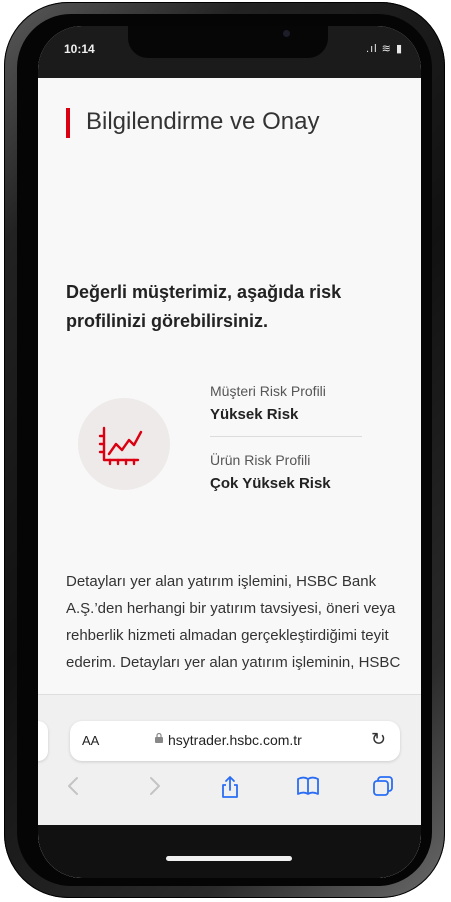  Describe the element at coordinates (203, 121) in the screenshot. I see `page-title: Bilgilendirme ve Onay` at that location.